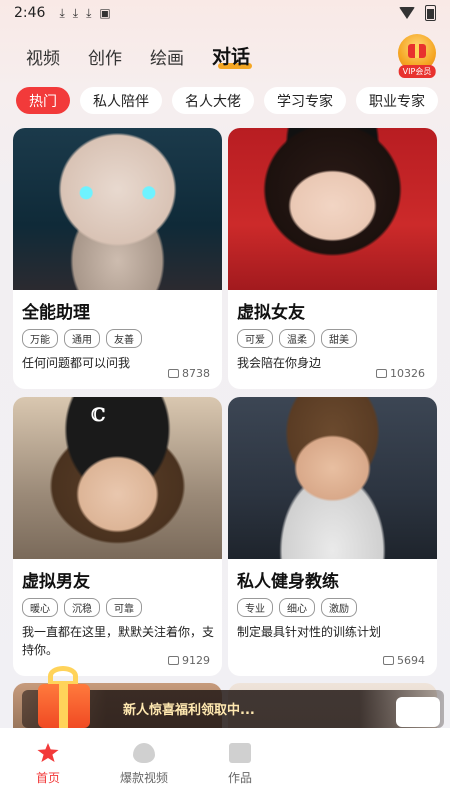  Describe the element at coordinates (40, 338) in the screenshot. I see `tag: 万能` at that location.